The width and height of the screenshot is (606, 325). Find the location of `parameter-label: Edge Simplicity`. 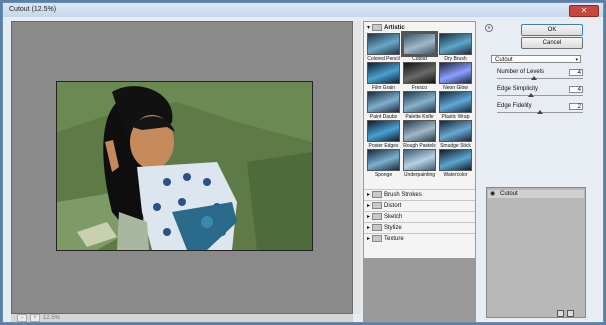

parameter-label: Edge Simplicity is located at coordinates (518, 89).